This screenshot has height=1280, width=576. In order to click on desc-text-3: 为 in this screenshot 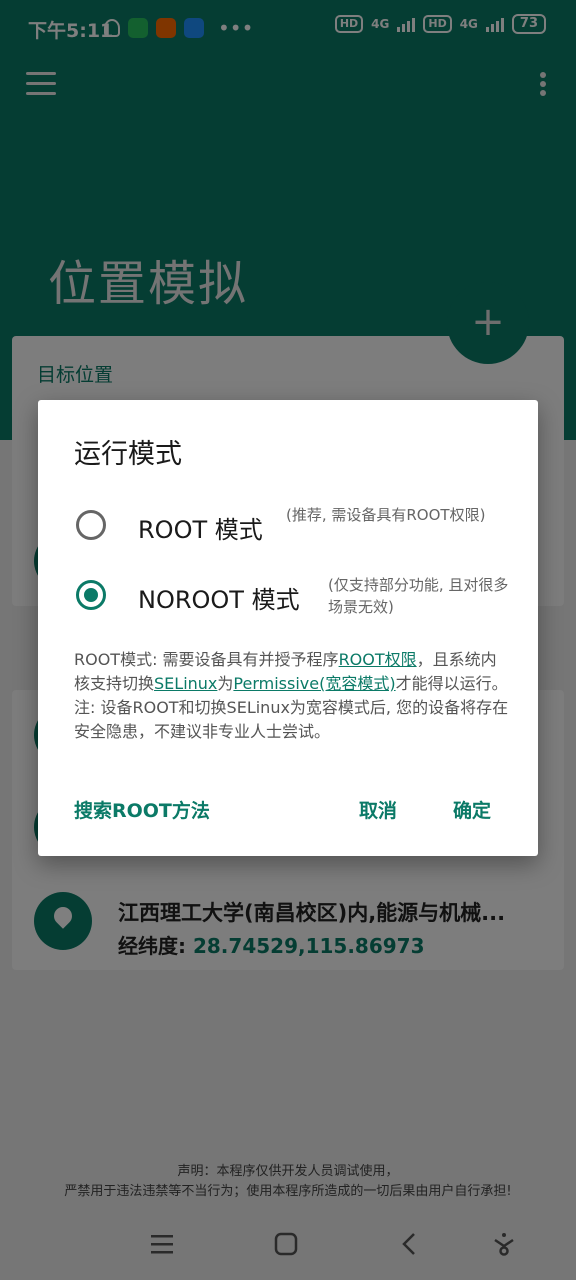, I will do `click(225, 683)`.